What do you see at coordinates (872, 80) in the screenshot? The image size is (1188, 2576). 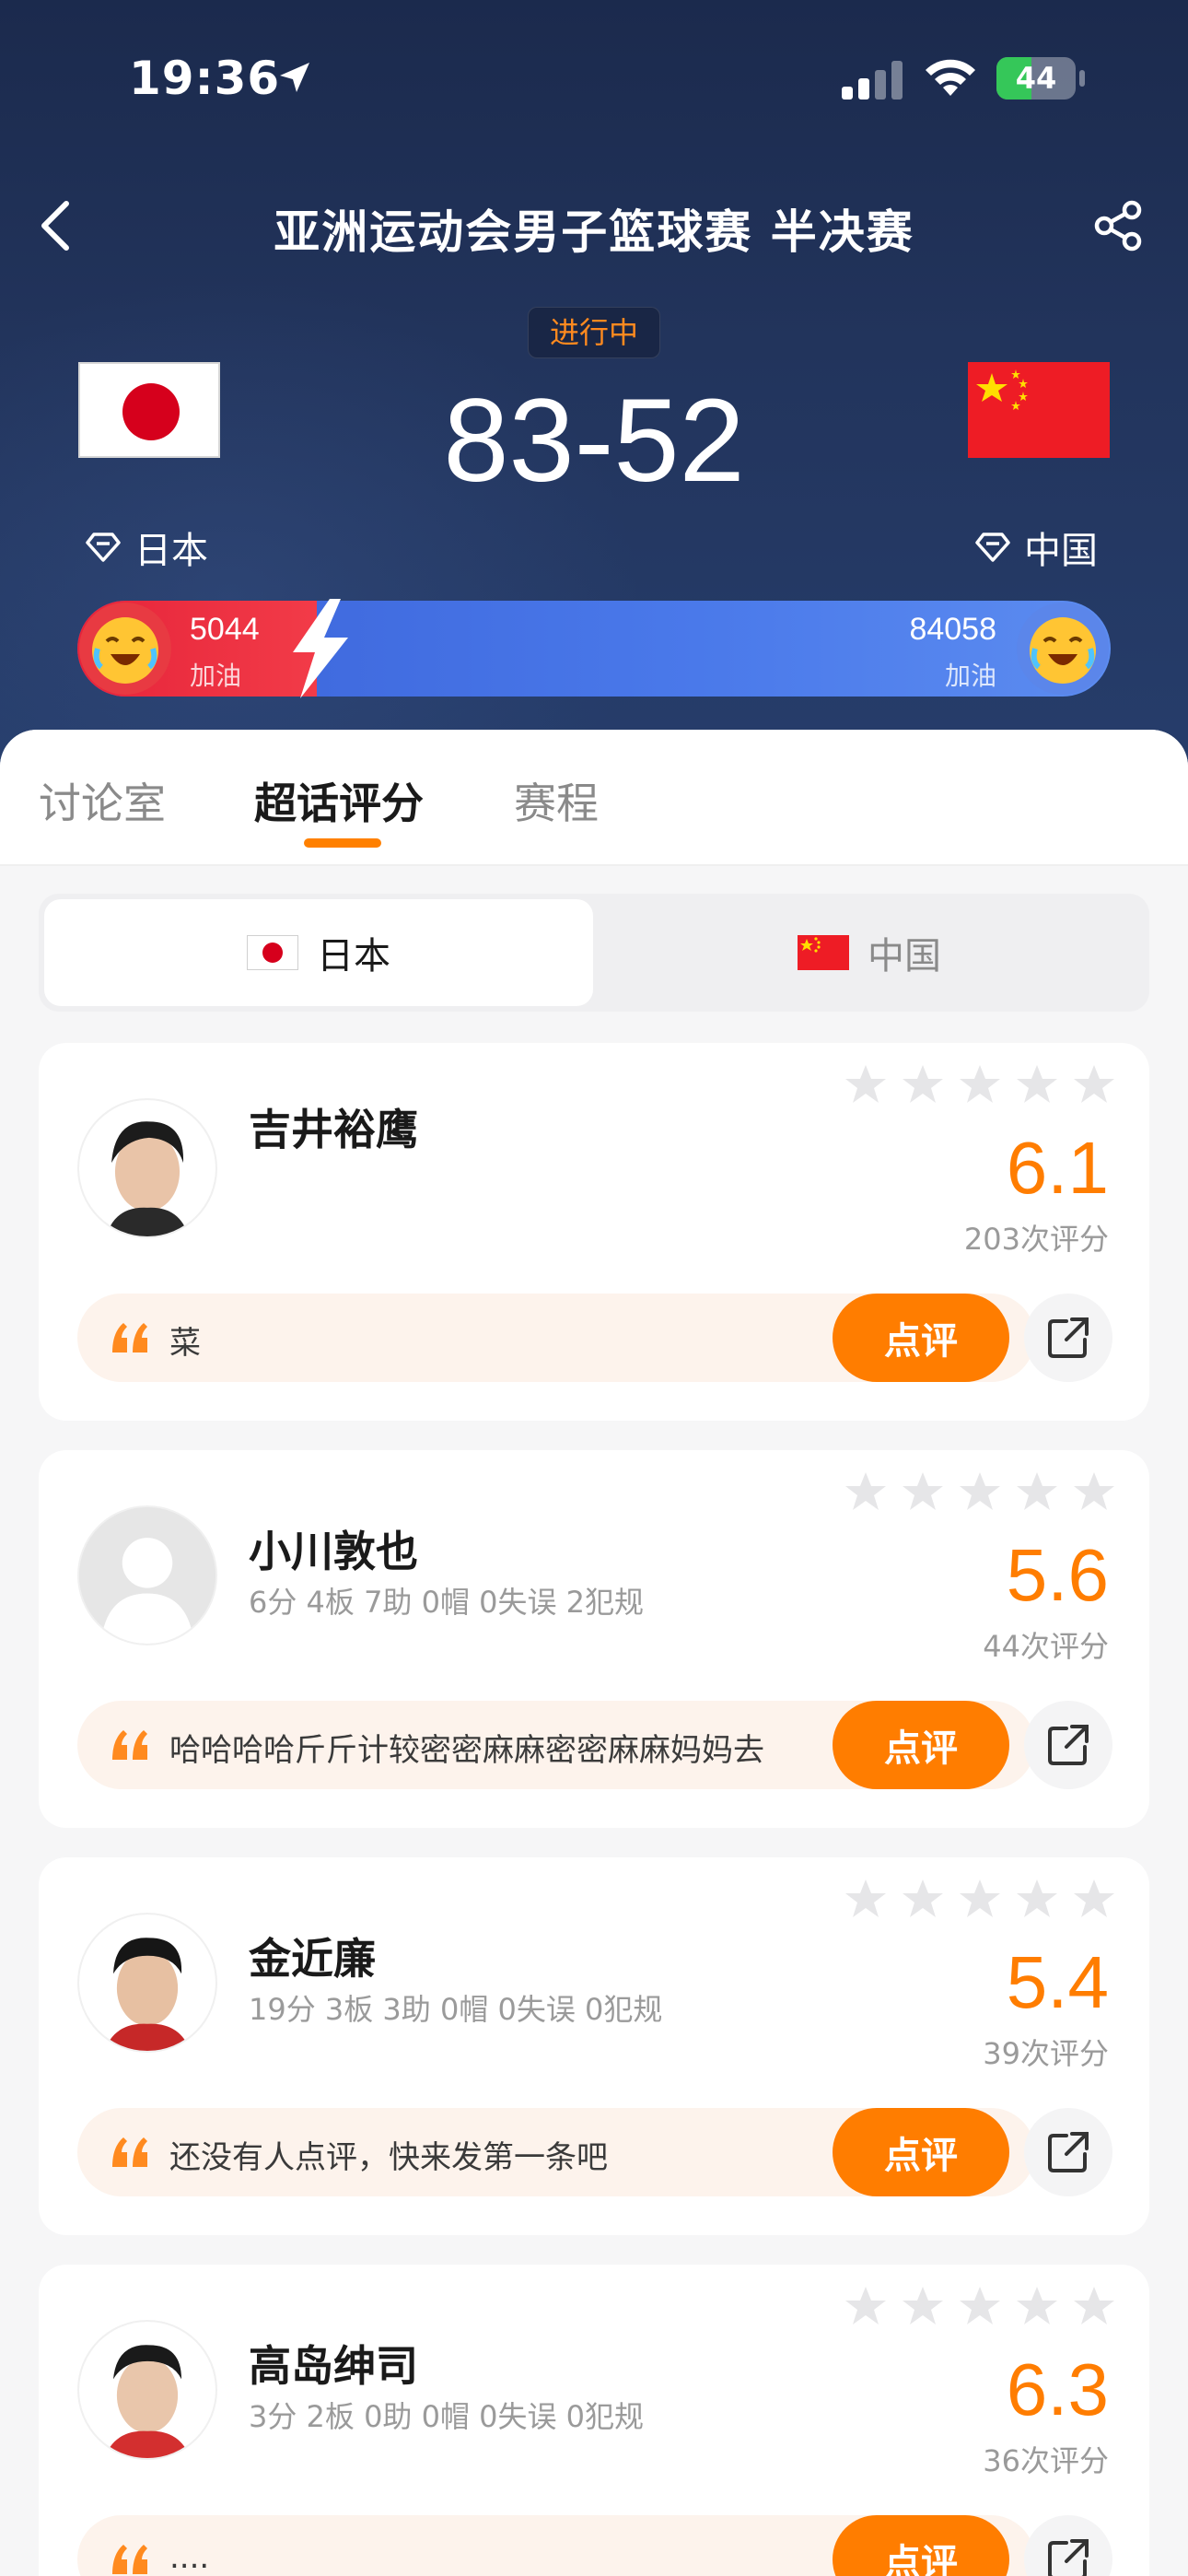 I see `cellular-signal-icon` at bounding box center [872, 80].